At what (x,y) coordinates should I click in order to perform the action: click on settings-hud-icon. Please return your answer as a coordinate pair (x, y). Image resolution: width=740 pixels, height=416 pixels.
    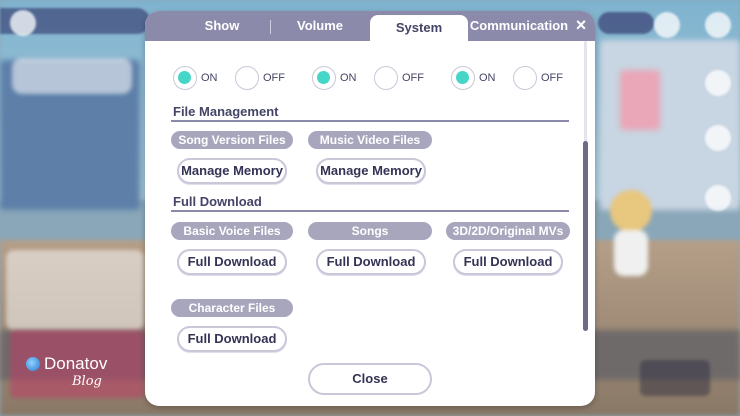
    Looking at the image, I should click on (23, 23).